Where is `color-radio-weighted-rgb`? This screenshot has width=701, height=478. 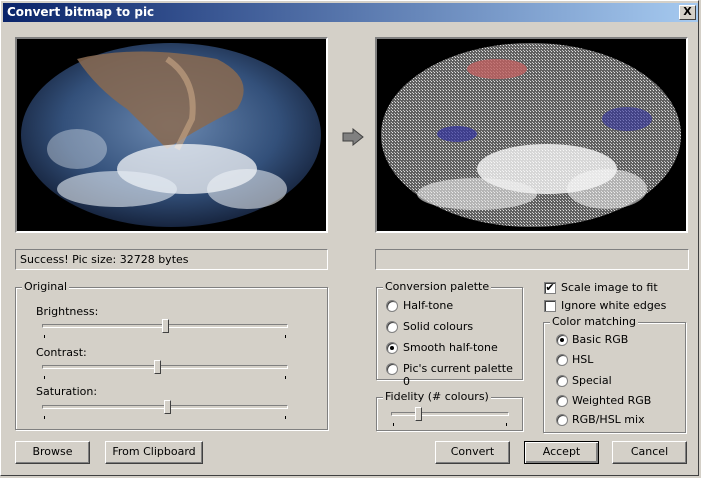
color-radio-weighted-rgb is located at coordinates (562, 401).